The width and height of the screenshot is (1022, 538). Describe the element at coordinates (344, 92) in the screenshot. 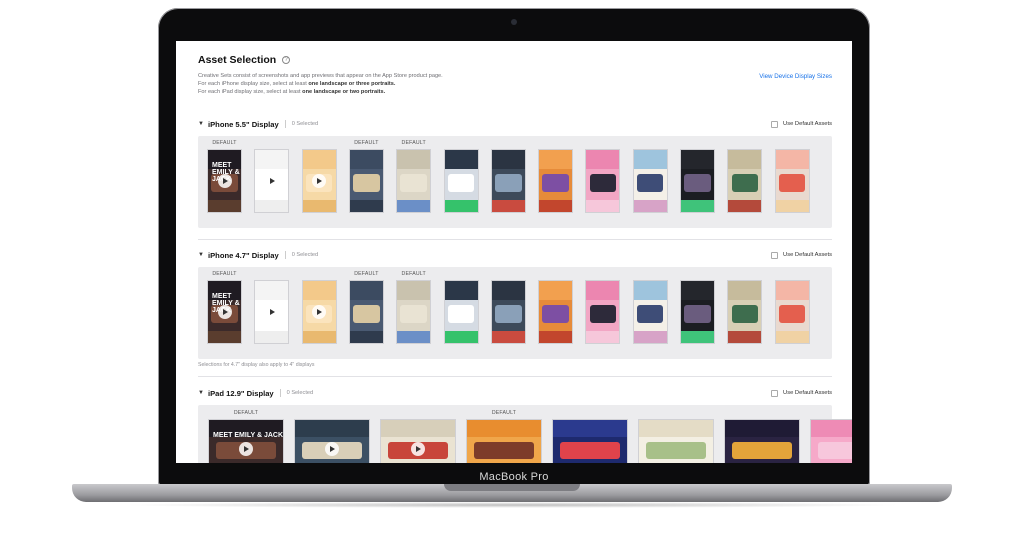

I see `desc-line-3-bold: one landscape or two portraits.` at that location.